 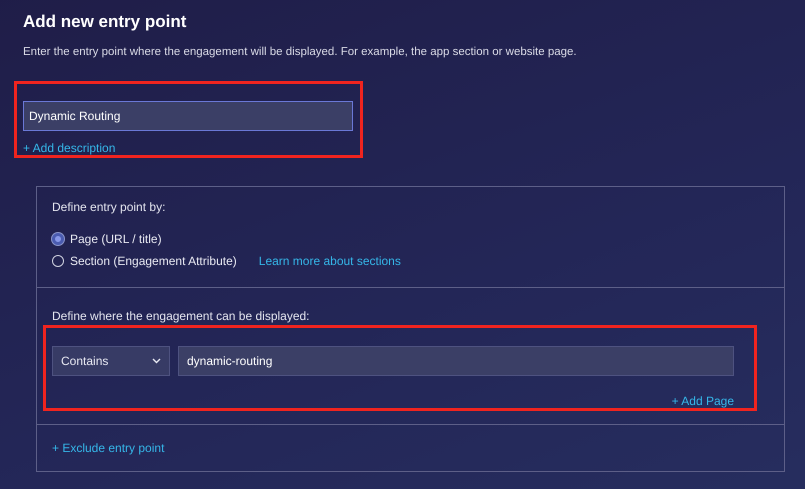 What do you see at coordinates (300, 52) in the screenshot?
I see `page-description: Enter the entry point where the engagement will be displayed. For example, the app section or website page.` at bounding box center [300, 52].